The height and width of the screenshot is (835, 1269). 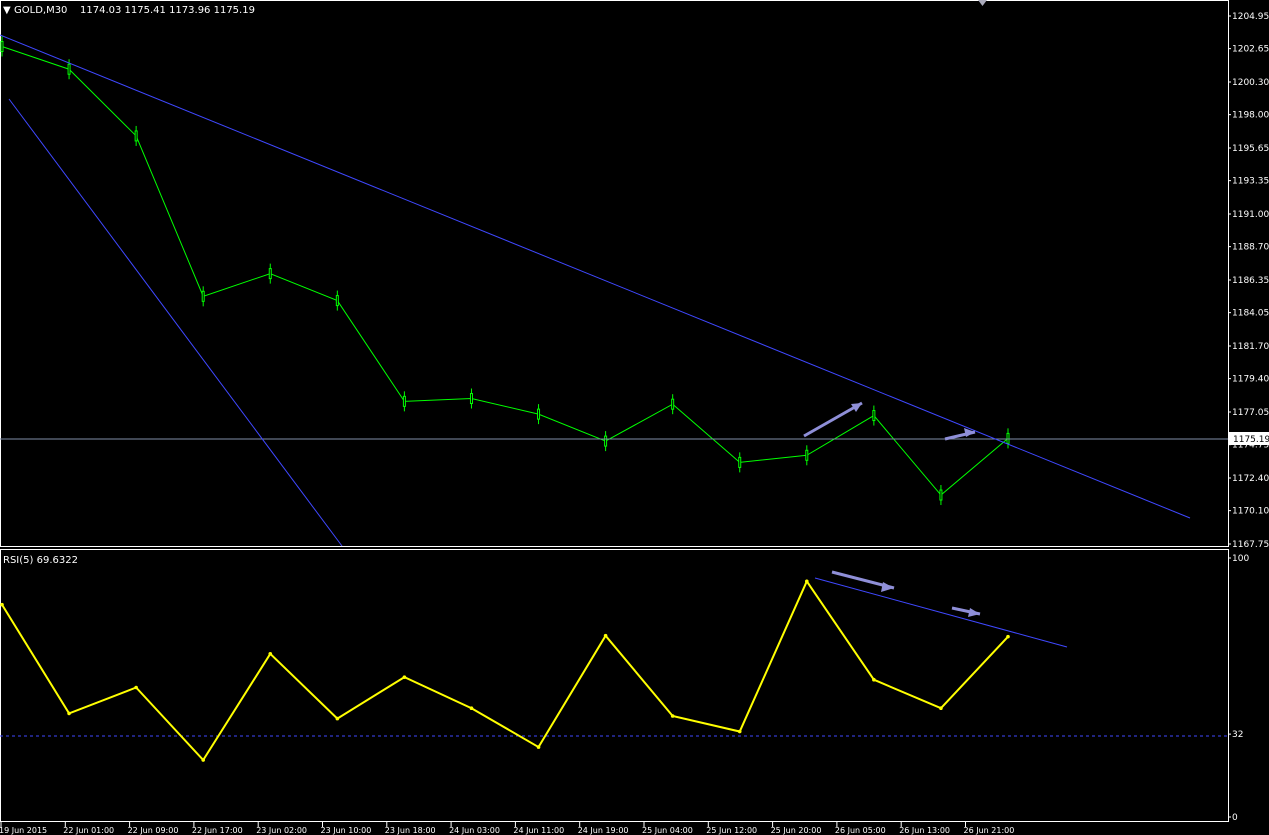 What do you see at coordinates (474, 830) in the screenshot?
I see `time-tick-label: 24 Jun 03:00` at bounding box center [474, 830].